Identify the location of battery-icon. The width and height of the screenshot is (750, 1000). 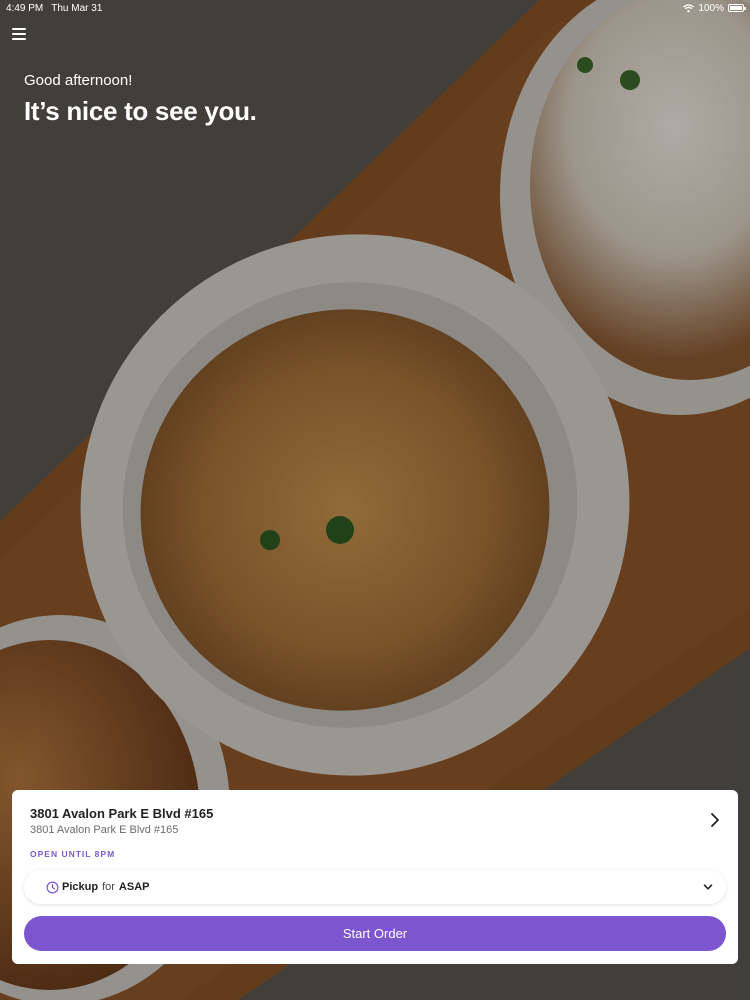
(737, 8).